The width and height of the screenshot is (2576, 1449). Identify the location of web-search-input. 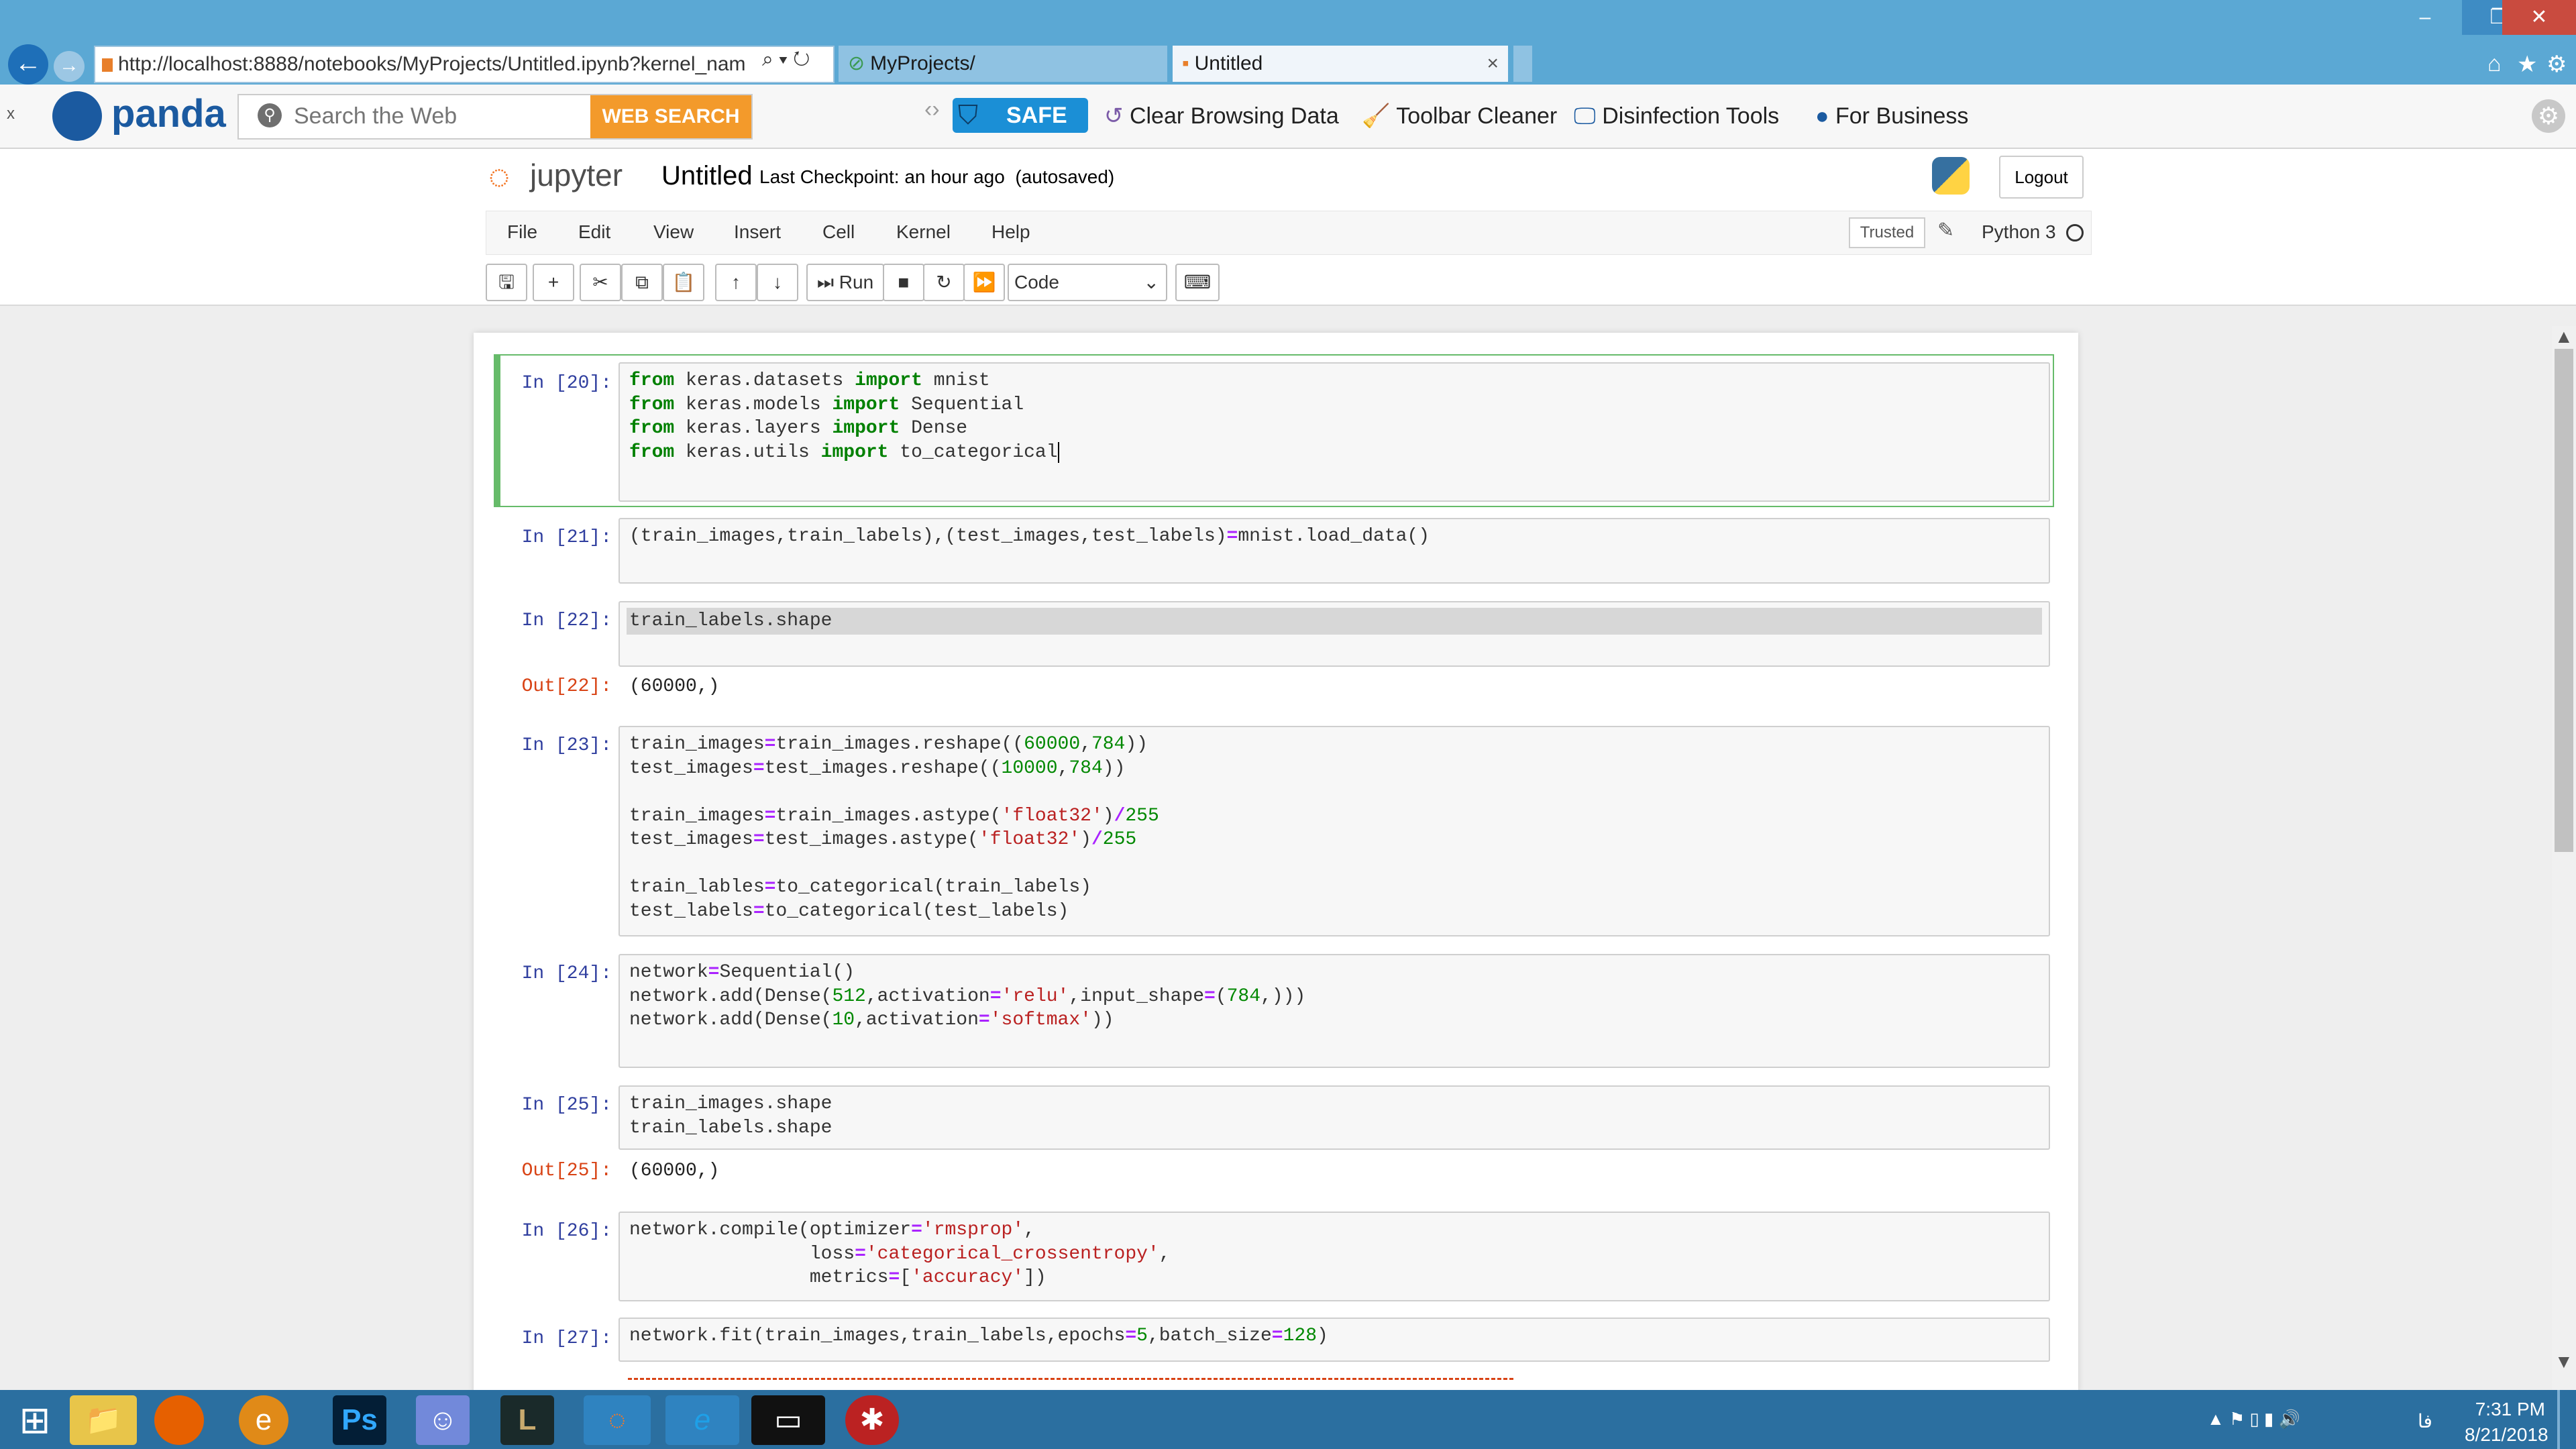
(428, 116).